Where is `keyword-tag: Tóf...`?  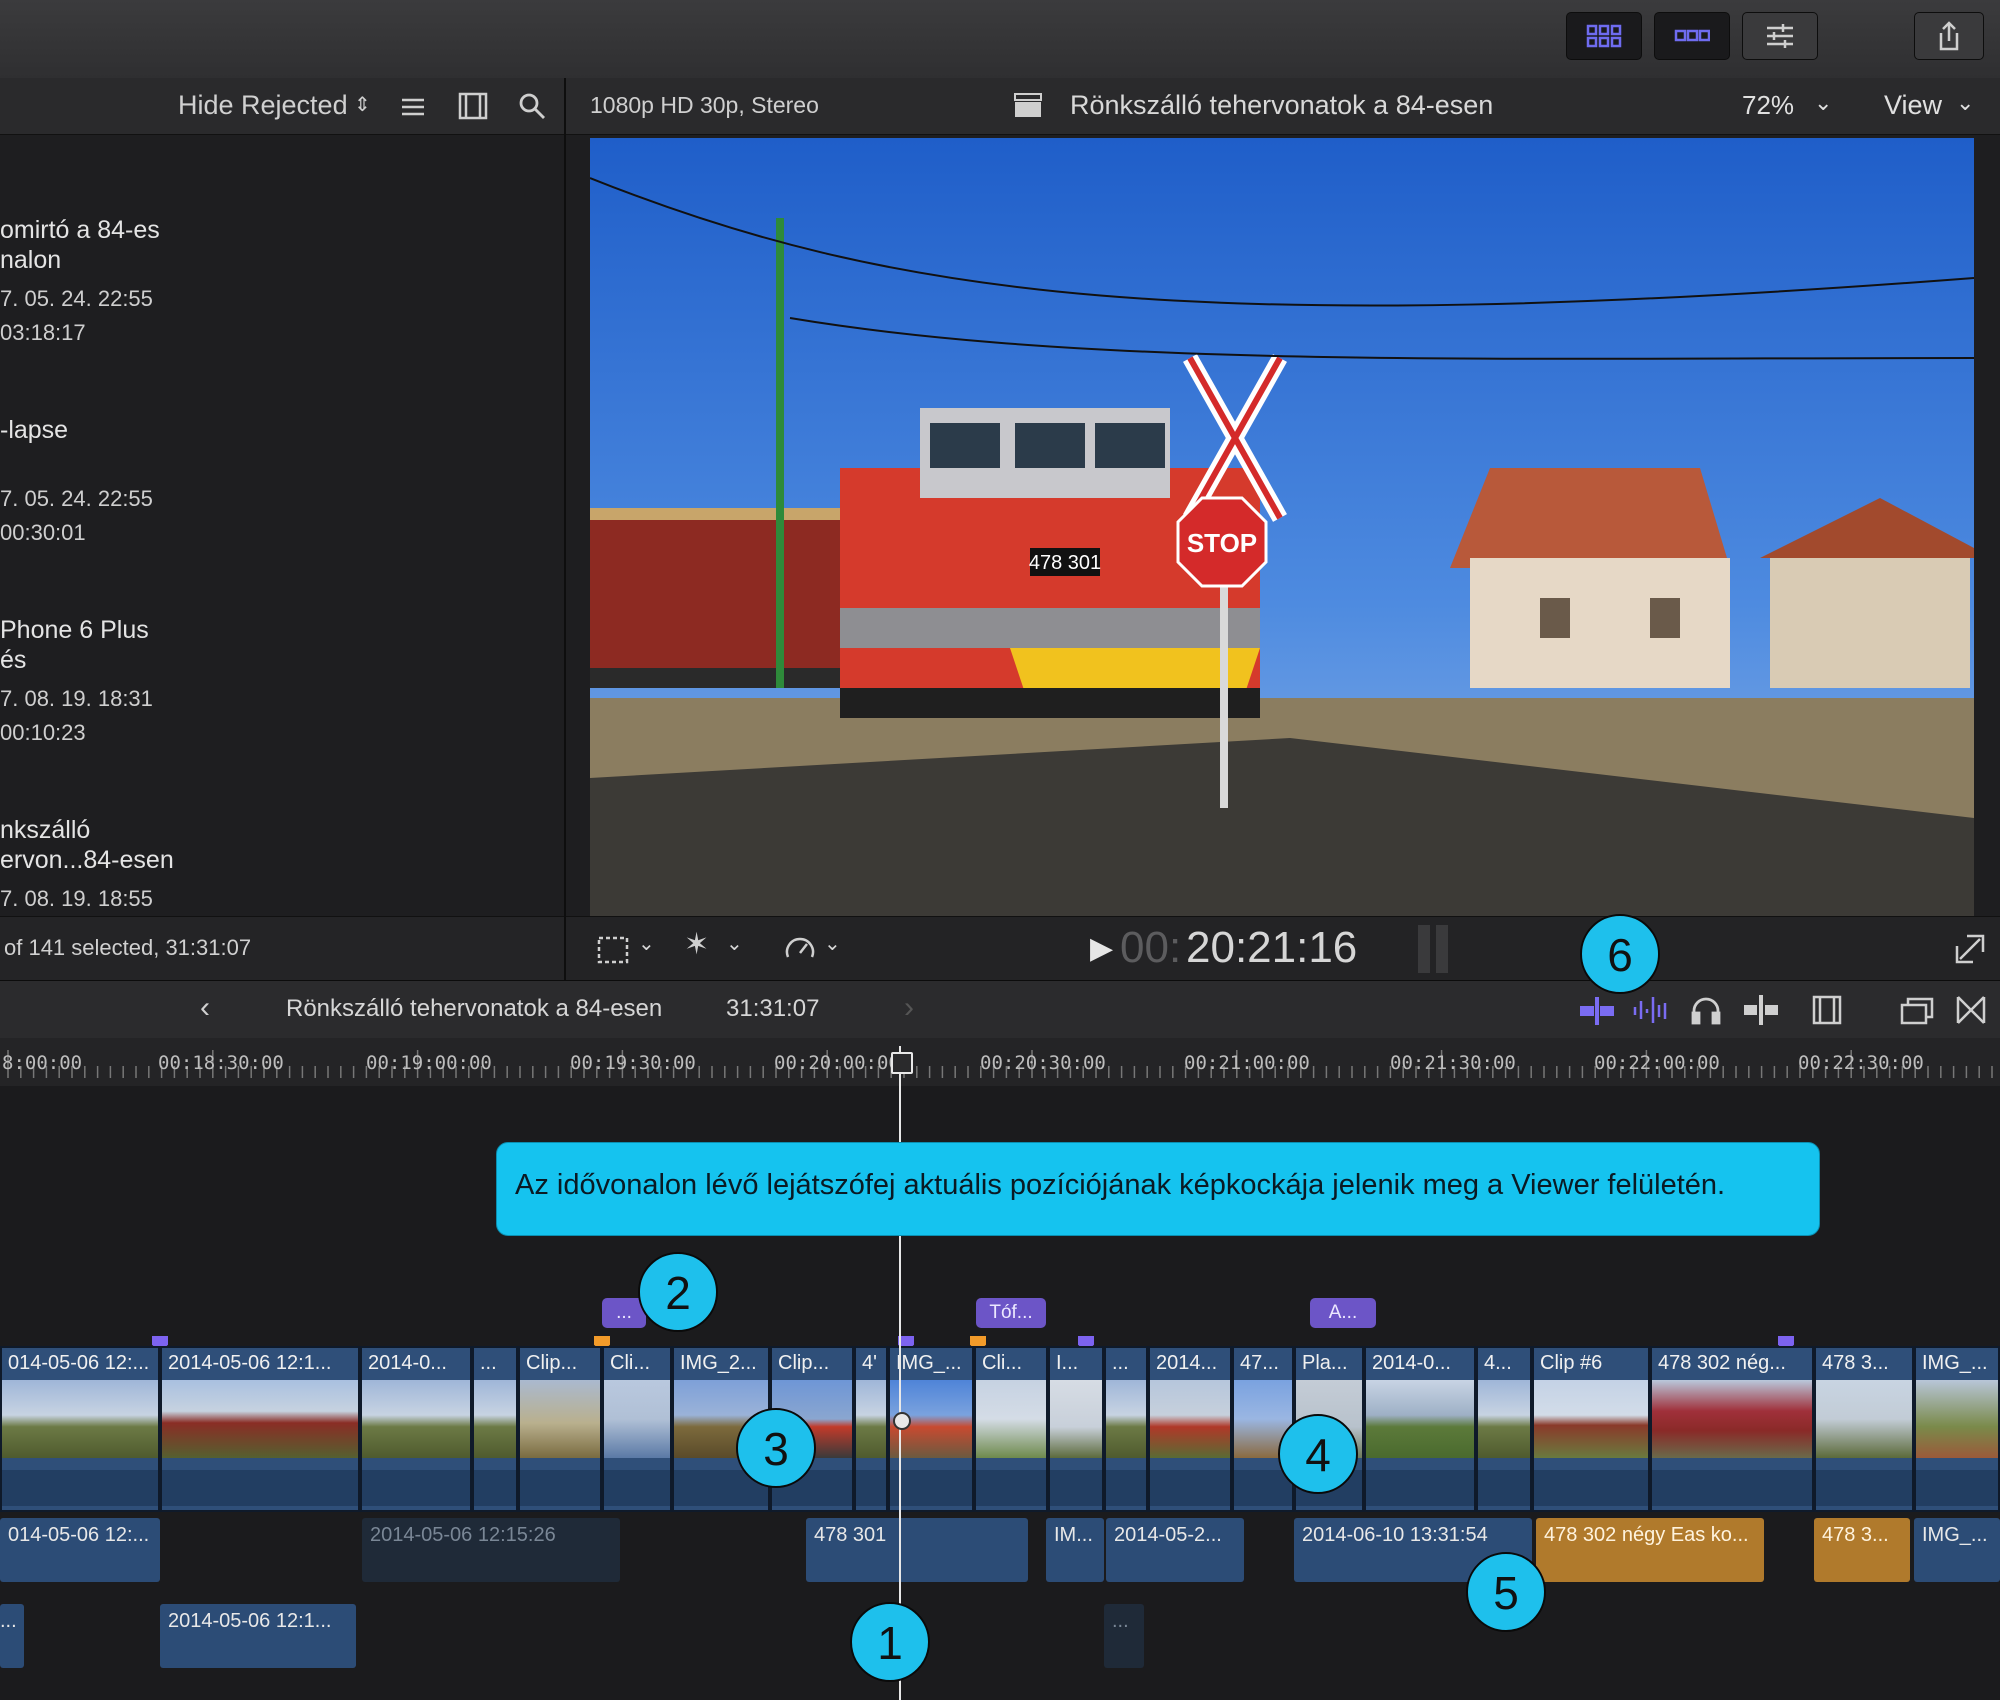
keyword-tag: Tóf... is located at coordinates (1011, 1313).